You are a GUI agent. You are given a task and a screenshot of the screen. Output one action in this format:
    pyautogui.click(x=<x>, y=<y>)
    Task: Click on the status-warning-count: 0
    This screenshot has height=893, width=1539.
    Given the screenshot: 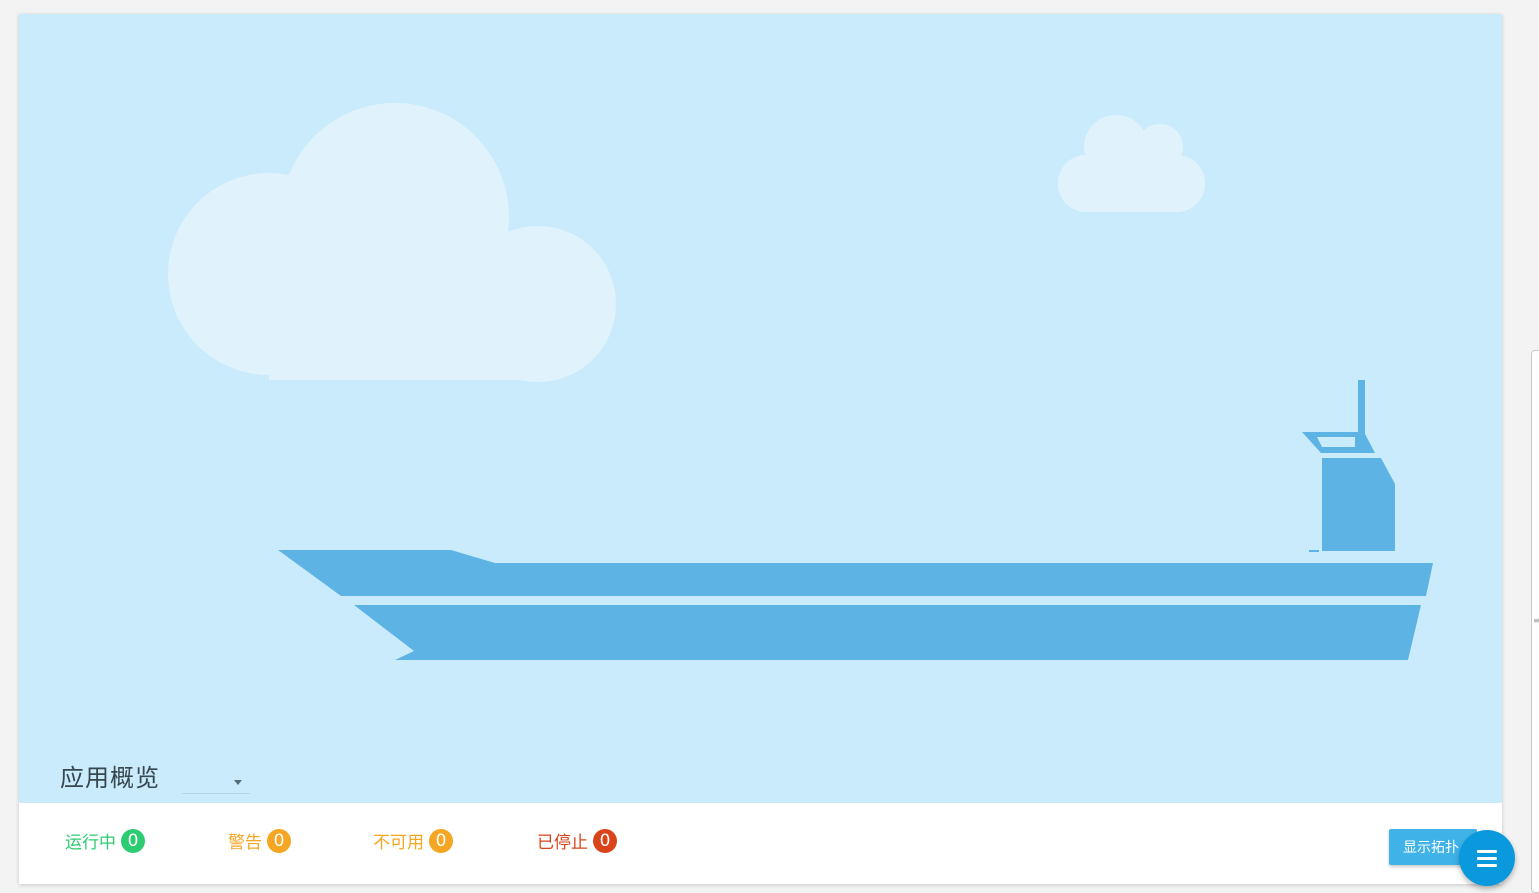 What is the action you would take?
    pyautogui.click(x=279, y=840)
    